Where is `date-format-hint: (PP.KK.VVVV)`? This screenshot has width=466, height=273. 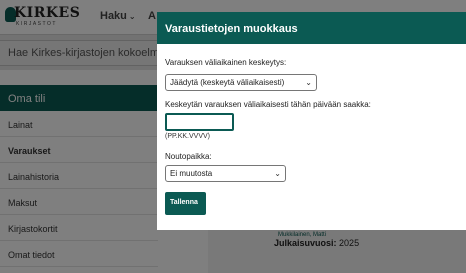
date-format-hint: (PP.KK.VVVV) is located at coordinates (188, 136).